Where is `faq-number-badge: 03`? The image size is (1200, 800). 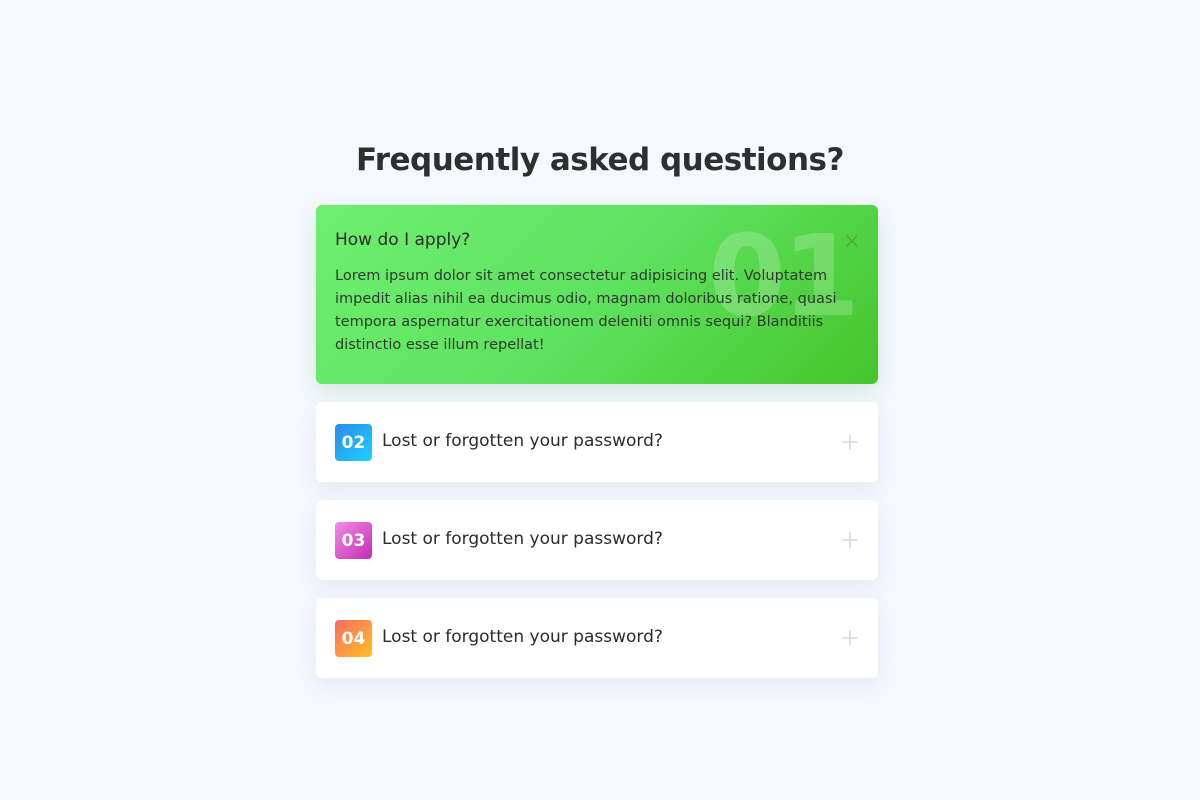 faq-number-badge: 03 is located at coordinates (353, 540).